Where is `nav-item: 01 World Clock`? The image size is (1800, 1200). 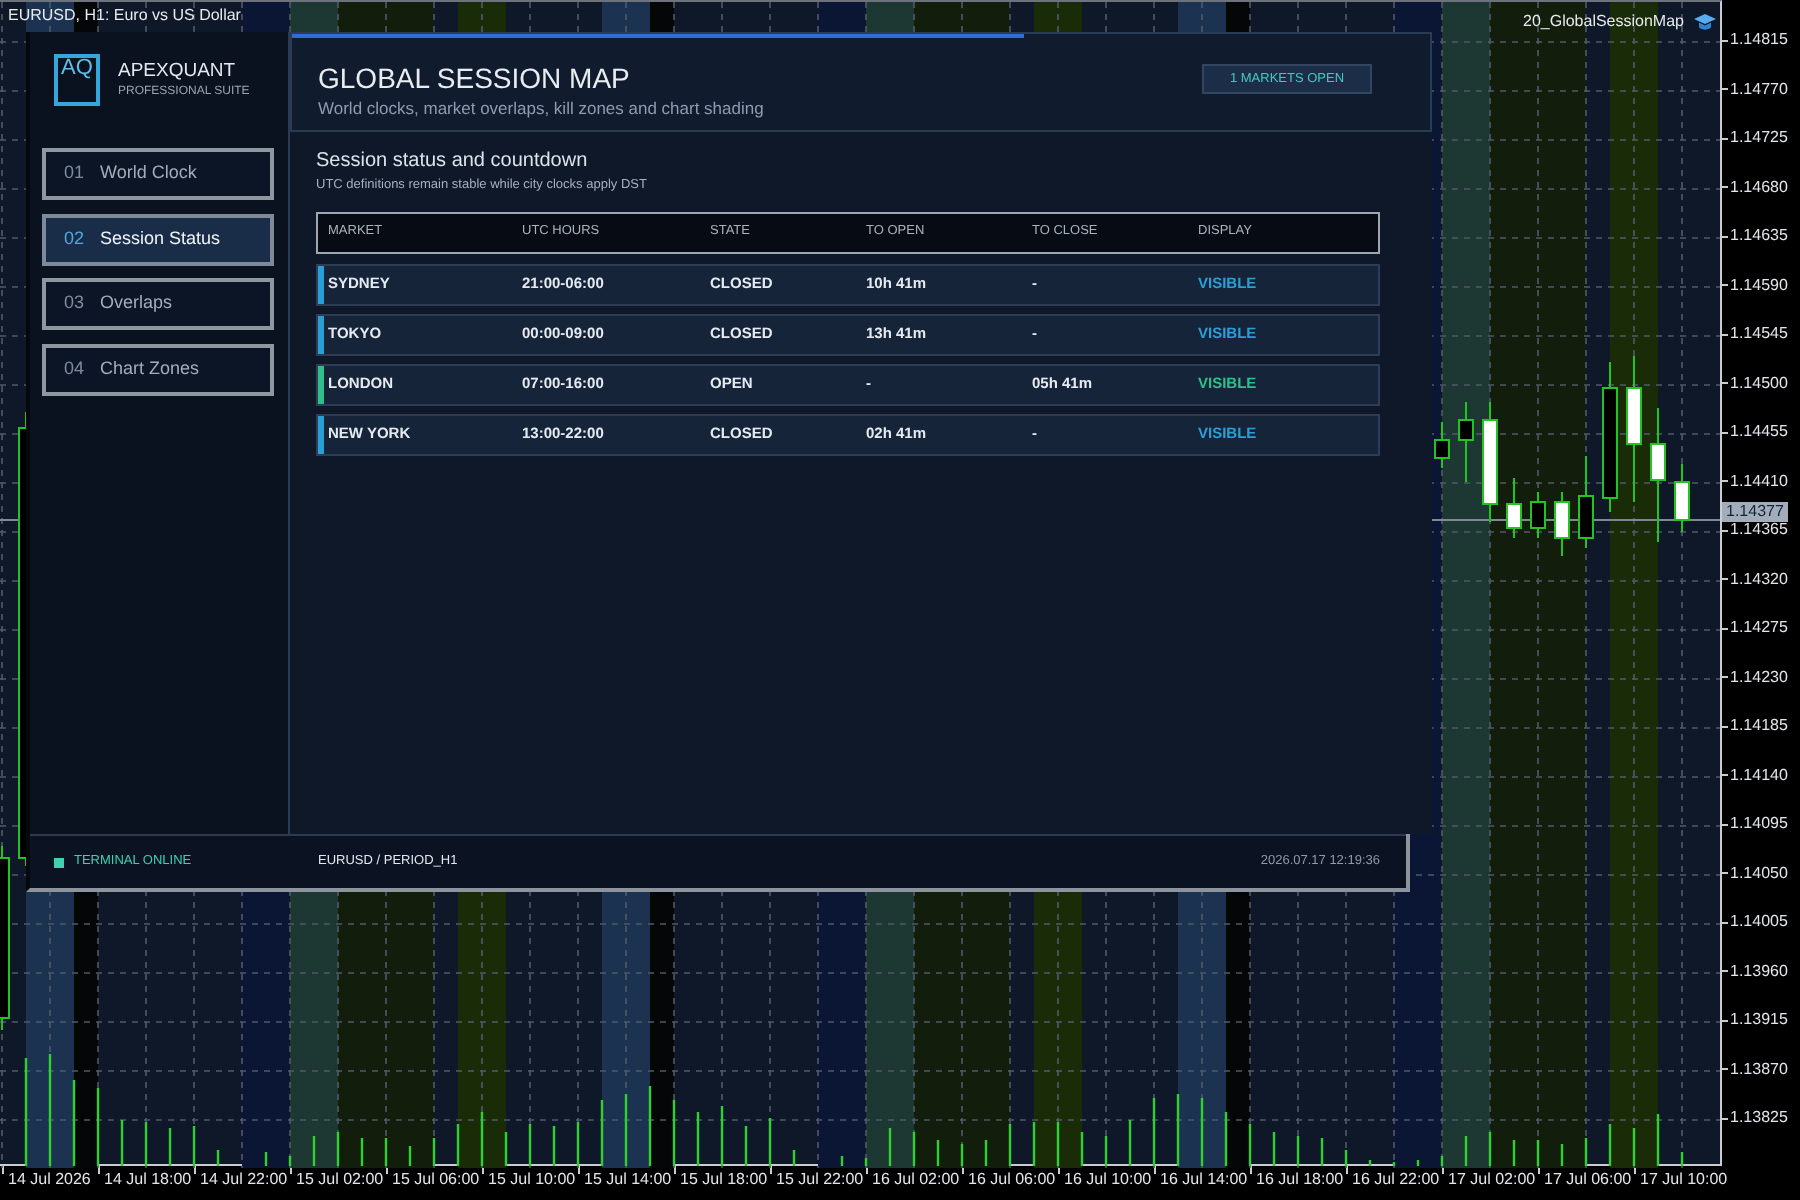
nav-item: 01 World Clock is located at coordinates (158, 174).